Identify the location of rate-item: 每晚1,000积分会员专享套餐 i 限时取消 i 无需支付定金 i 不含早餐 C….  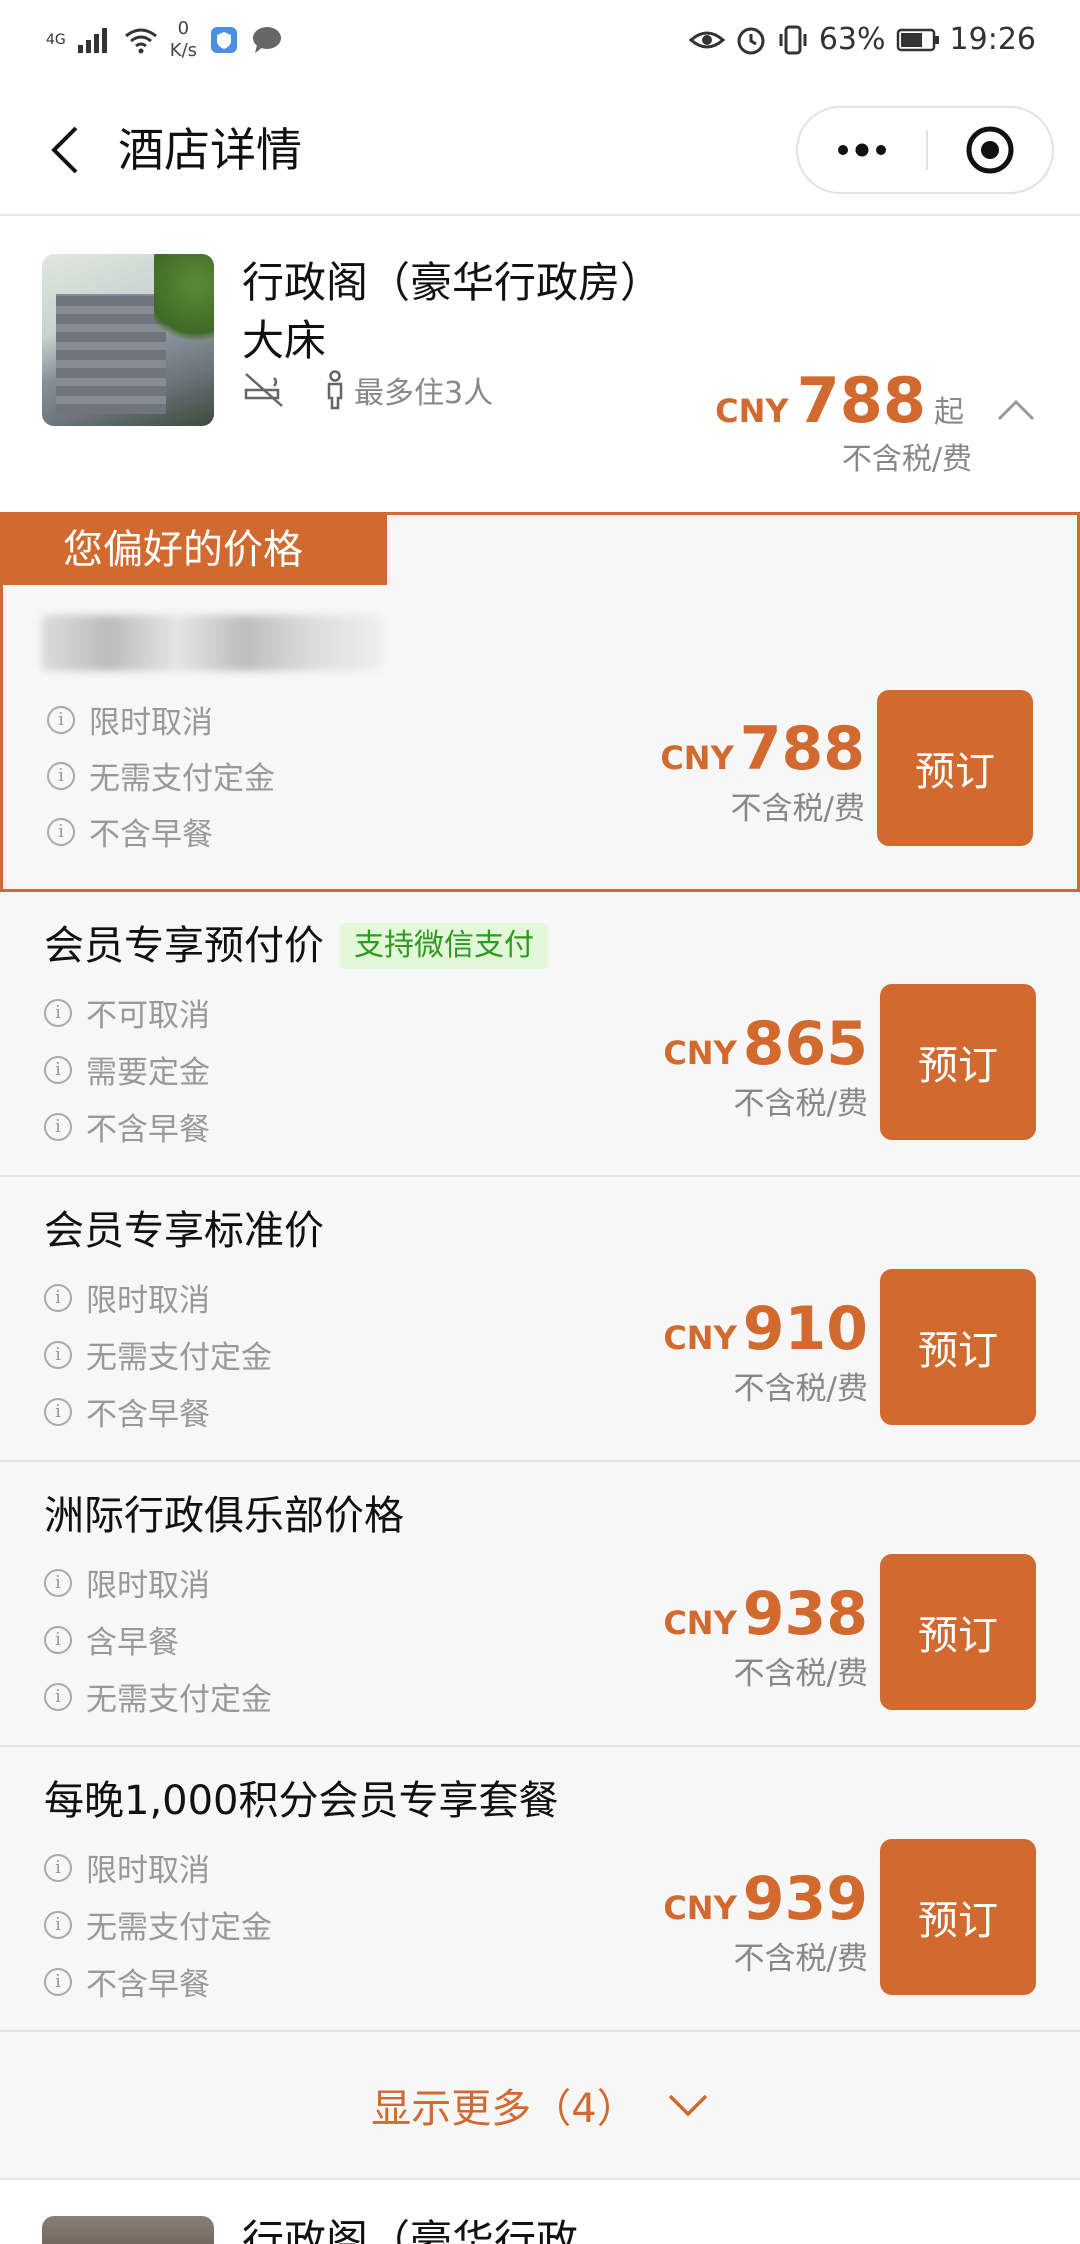
(540, 1889).